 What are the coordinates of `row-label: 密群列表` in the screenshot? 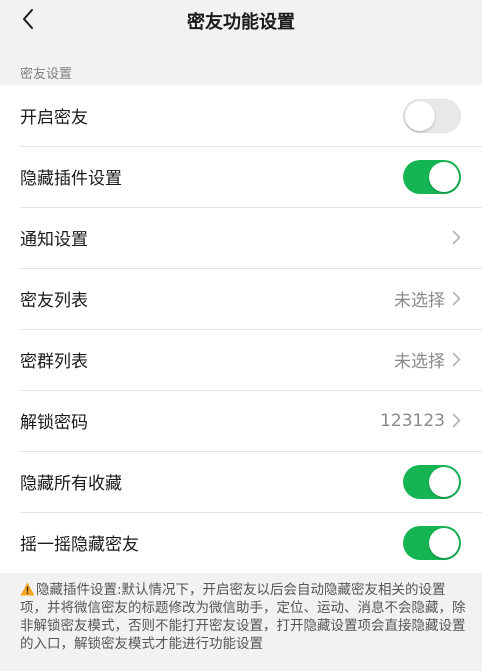 It's located at (54, 362).